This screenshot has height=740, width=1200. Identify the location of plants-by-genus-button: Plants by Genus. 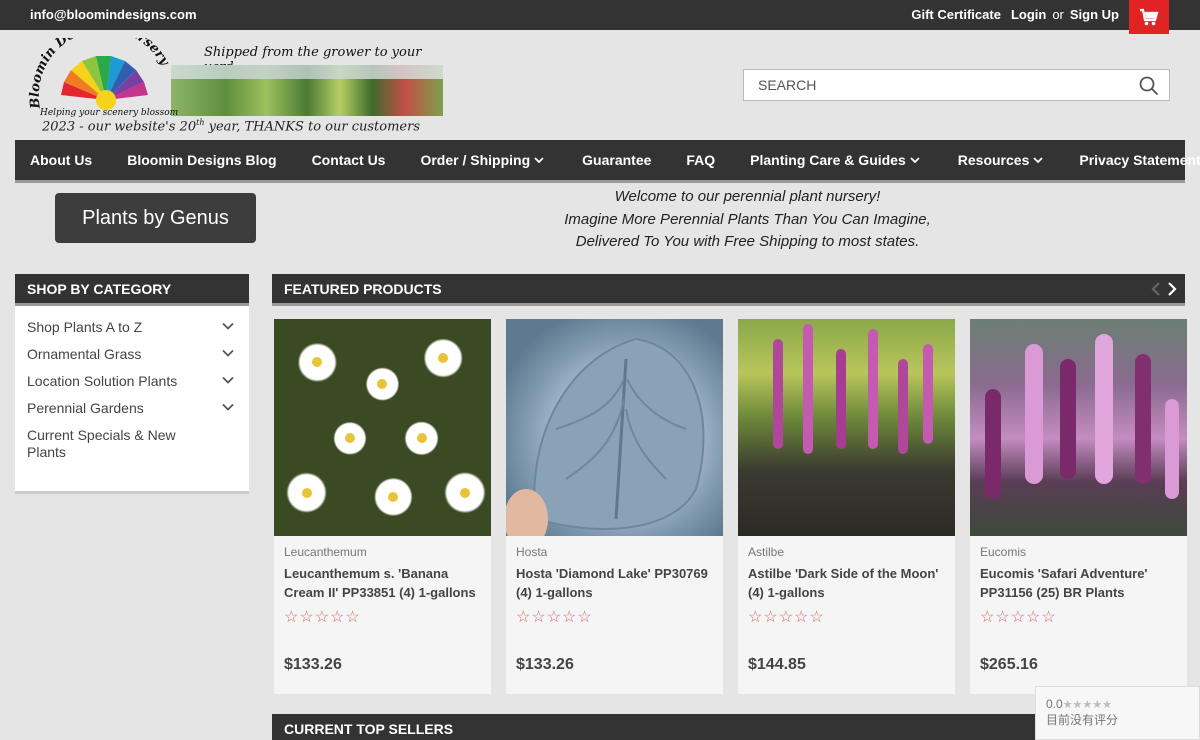
(155, 218).